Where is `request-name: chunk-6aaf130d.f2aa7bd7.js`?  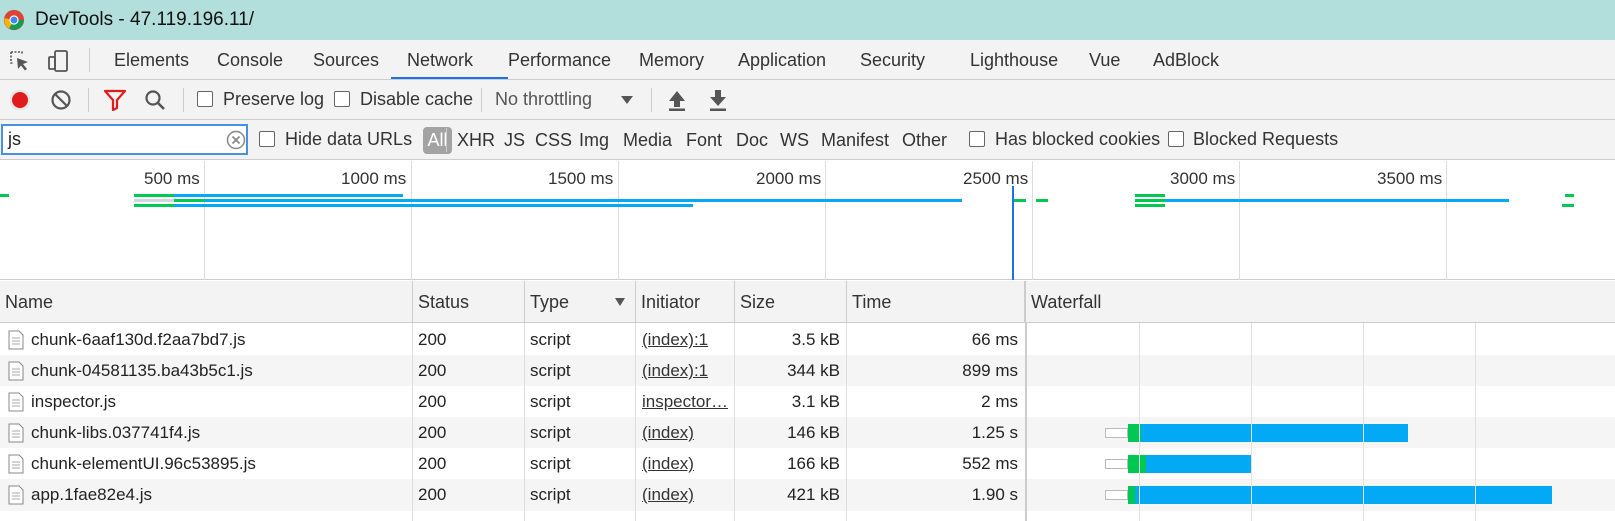
request-name: chunk-6aaf130d.f2aa7bd7.js is located at coordinates (138, 339).